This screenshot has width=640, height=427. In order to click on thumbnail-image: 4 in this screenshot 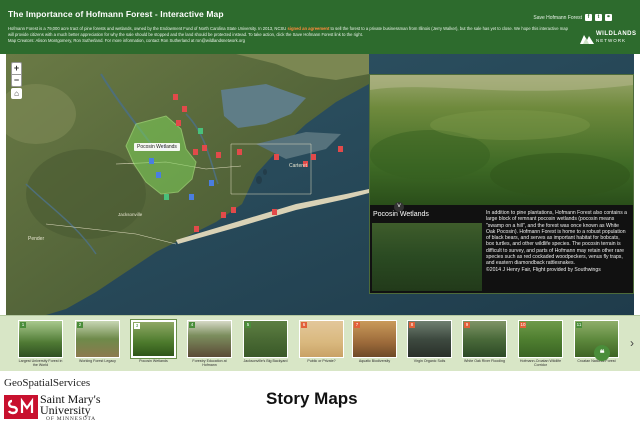, I will do `click(209, 339)`.